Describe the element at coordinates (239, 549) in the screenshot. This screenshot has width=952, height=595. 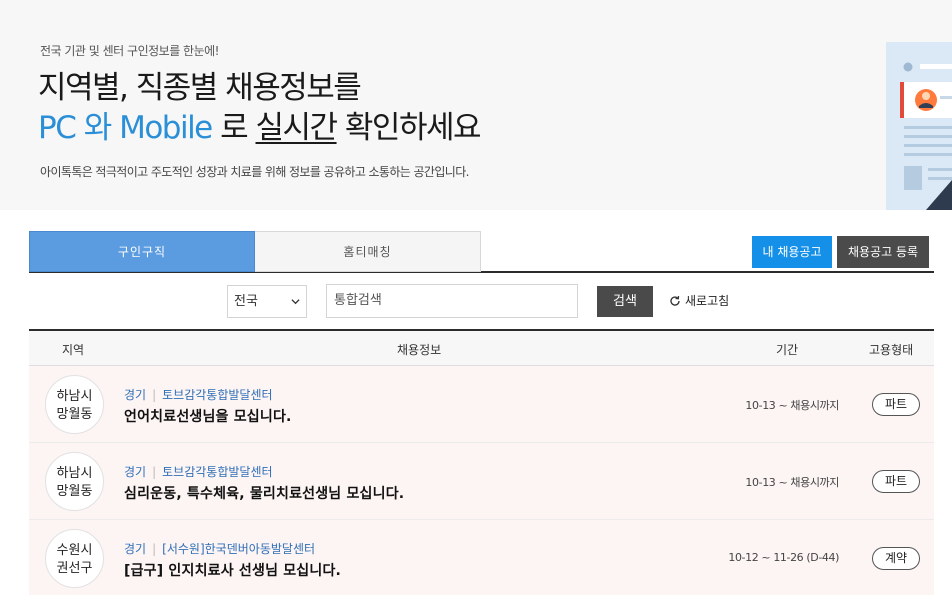
I see `posting-center: [서수원]한국덴버아동발달센터` at that location.